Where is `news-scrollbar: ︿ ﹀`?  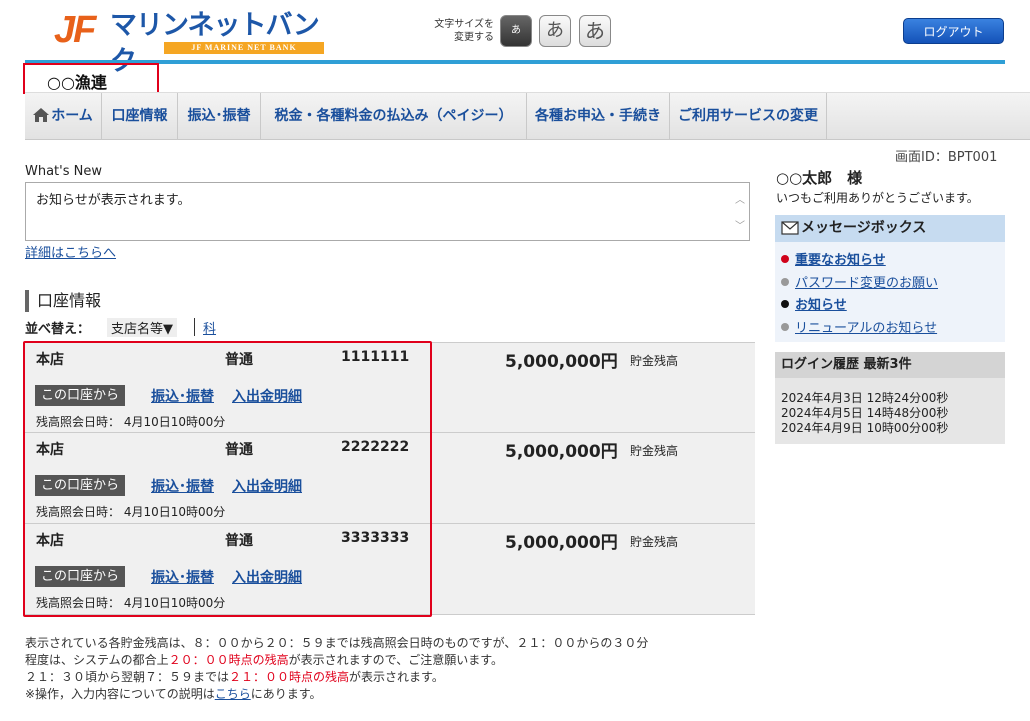
news-scrollbar: ︿ ﹀ is located at coordinates (740, 211).